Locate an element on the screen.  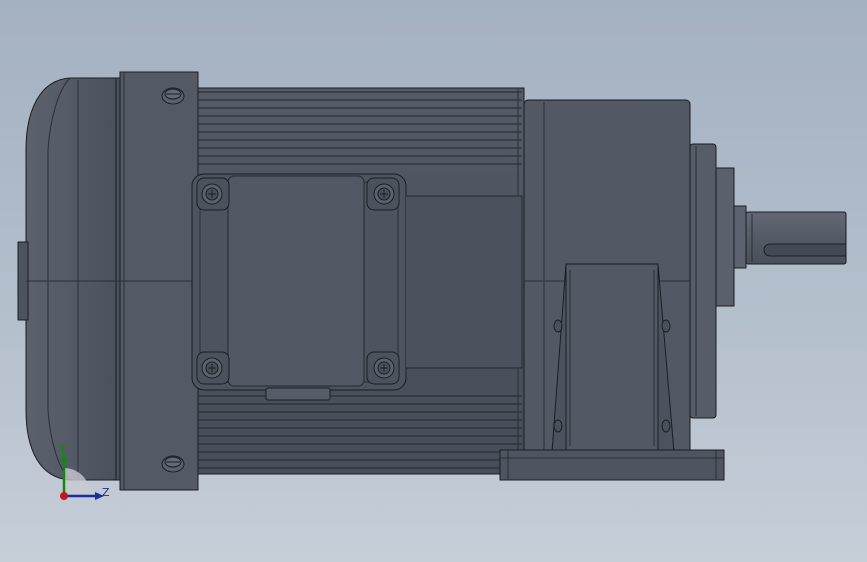
cable-gland-slot is located at coordinates (298, 394).